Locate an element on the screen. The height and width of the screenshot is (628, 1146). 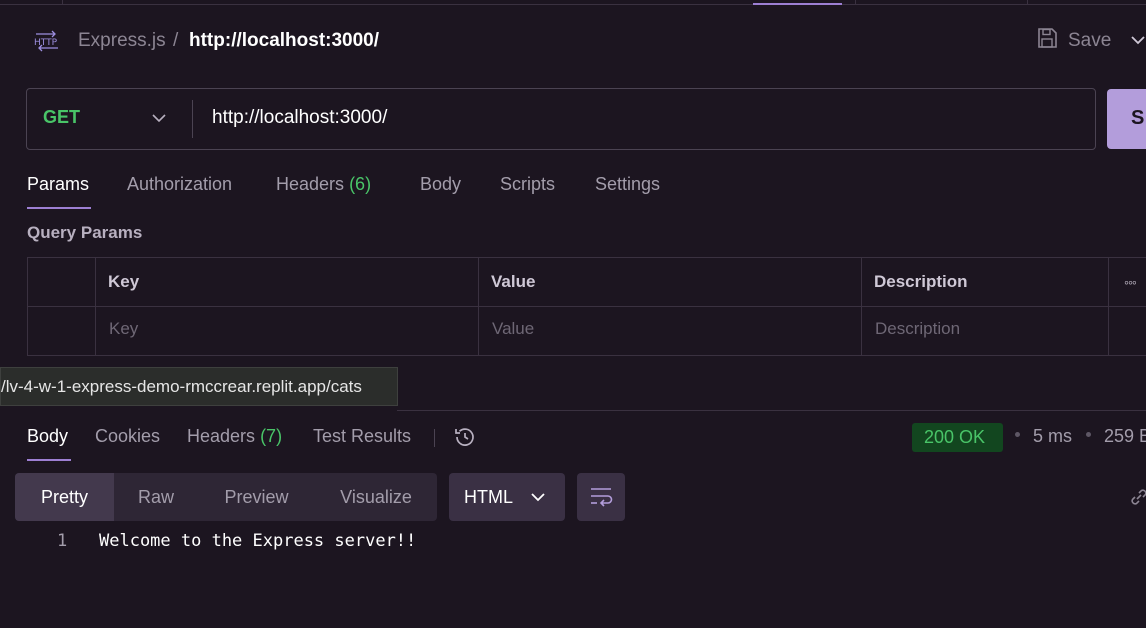
method-select: GET is located at coordinates (61, 117).